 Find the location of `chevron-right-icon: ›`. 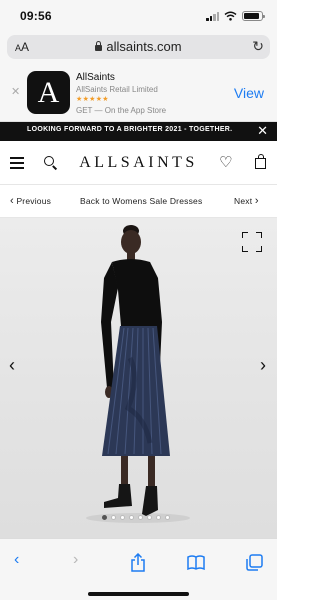

chevron-right-icon: › is located at coordinates (256, 201).